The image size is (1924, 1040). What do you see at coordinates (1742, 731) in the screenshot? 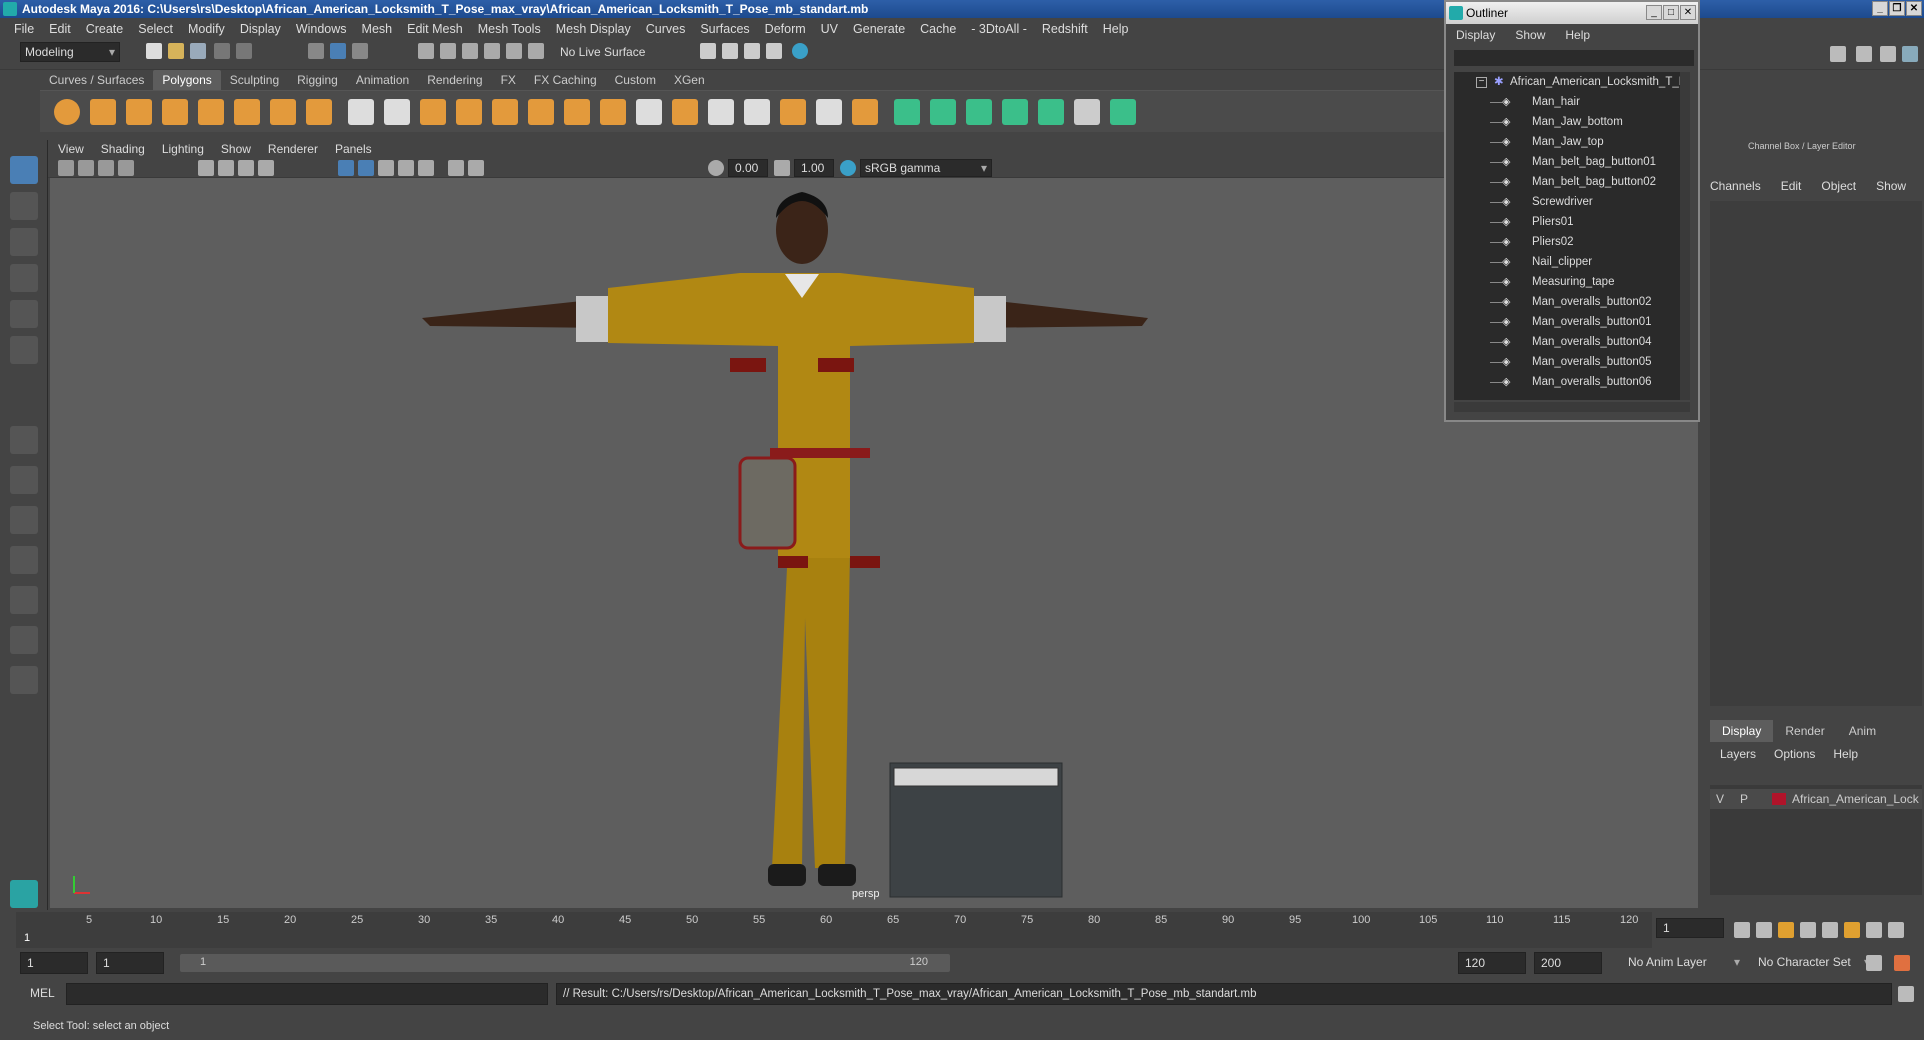
I see `layer-tab-display: Display` at bounding box center [1742, 731].